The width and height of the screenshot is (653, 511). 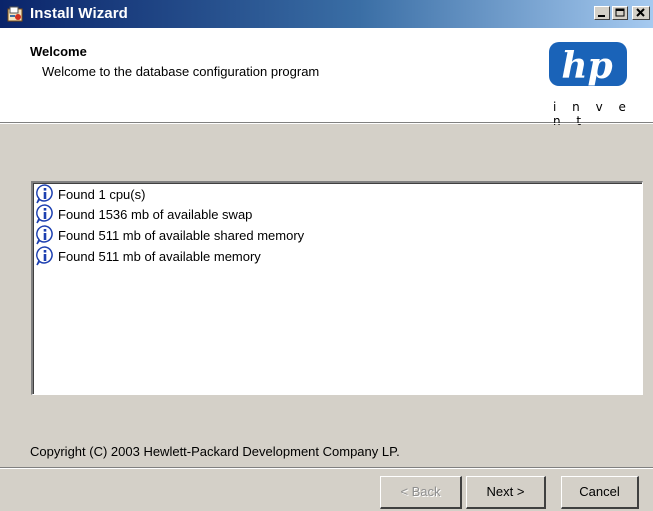 I want to click on list-item: Found 511 mb of available shared memory, so click(x=169, y=235).